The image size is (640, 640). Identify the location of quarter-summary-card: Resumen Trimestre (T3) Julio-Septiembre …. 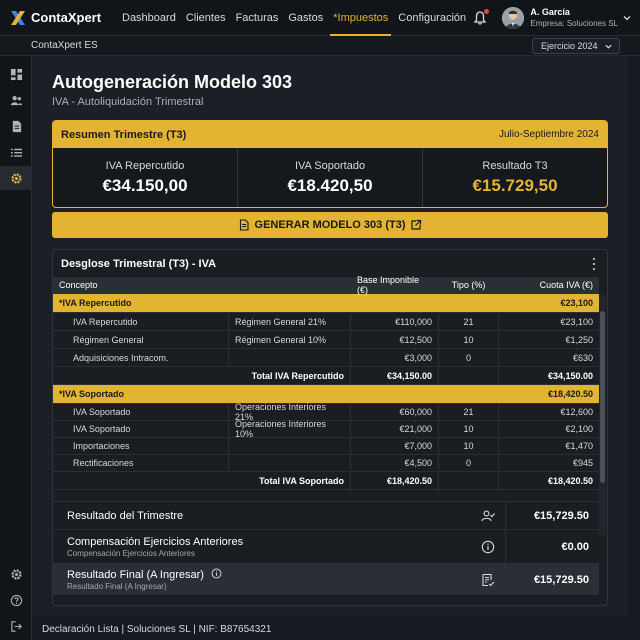
(330, 164).